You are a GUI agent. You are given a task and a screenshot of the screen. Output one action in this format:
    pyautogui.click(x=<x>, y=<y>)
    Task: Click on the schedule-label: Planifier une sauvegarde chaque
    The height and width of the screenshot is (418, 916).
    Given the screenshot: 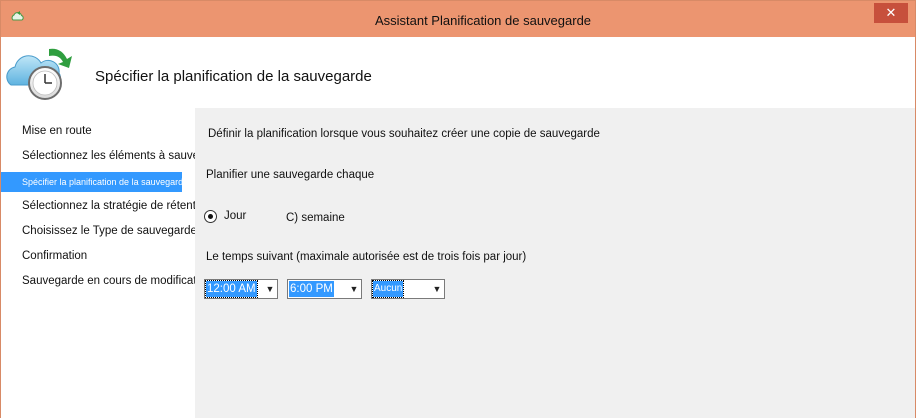 What is the action you would take?
    pyautogui.click(x=290, y=175)
    